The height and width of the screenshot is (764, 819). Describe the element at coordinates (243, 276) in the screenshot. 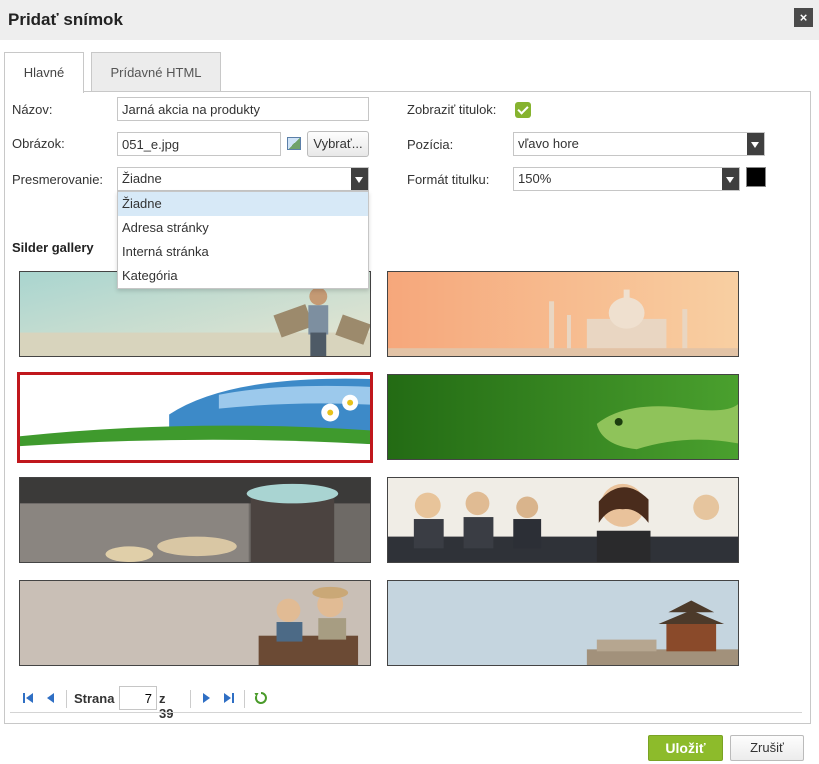

I see `redirect-option-category: Kategória` at that location.